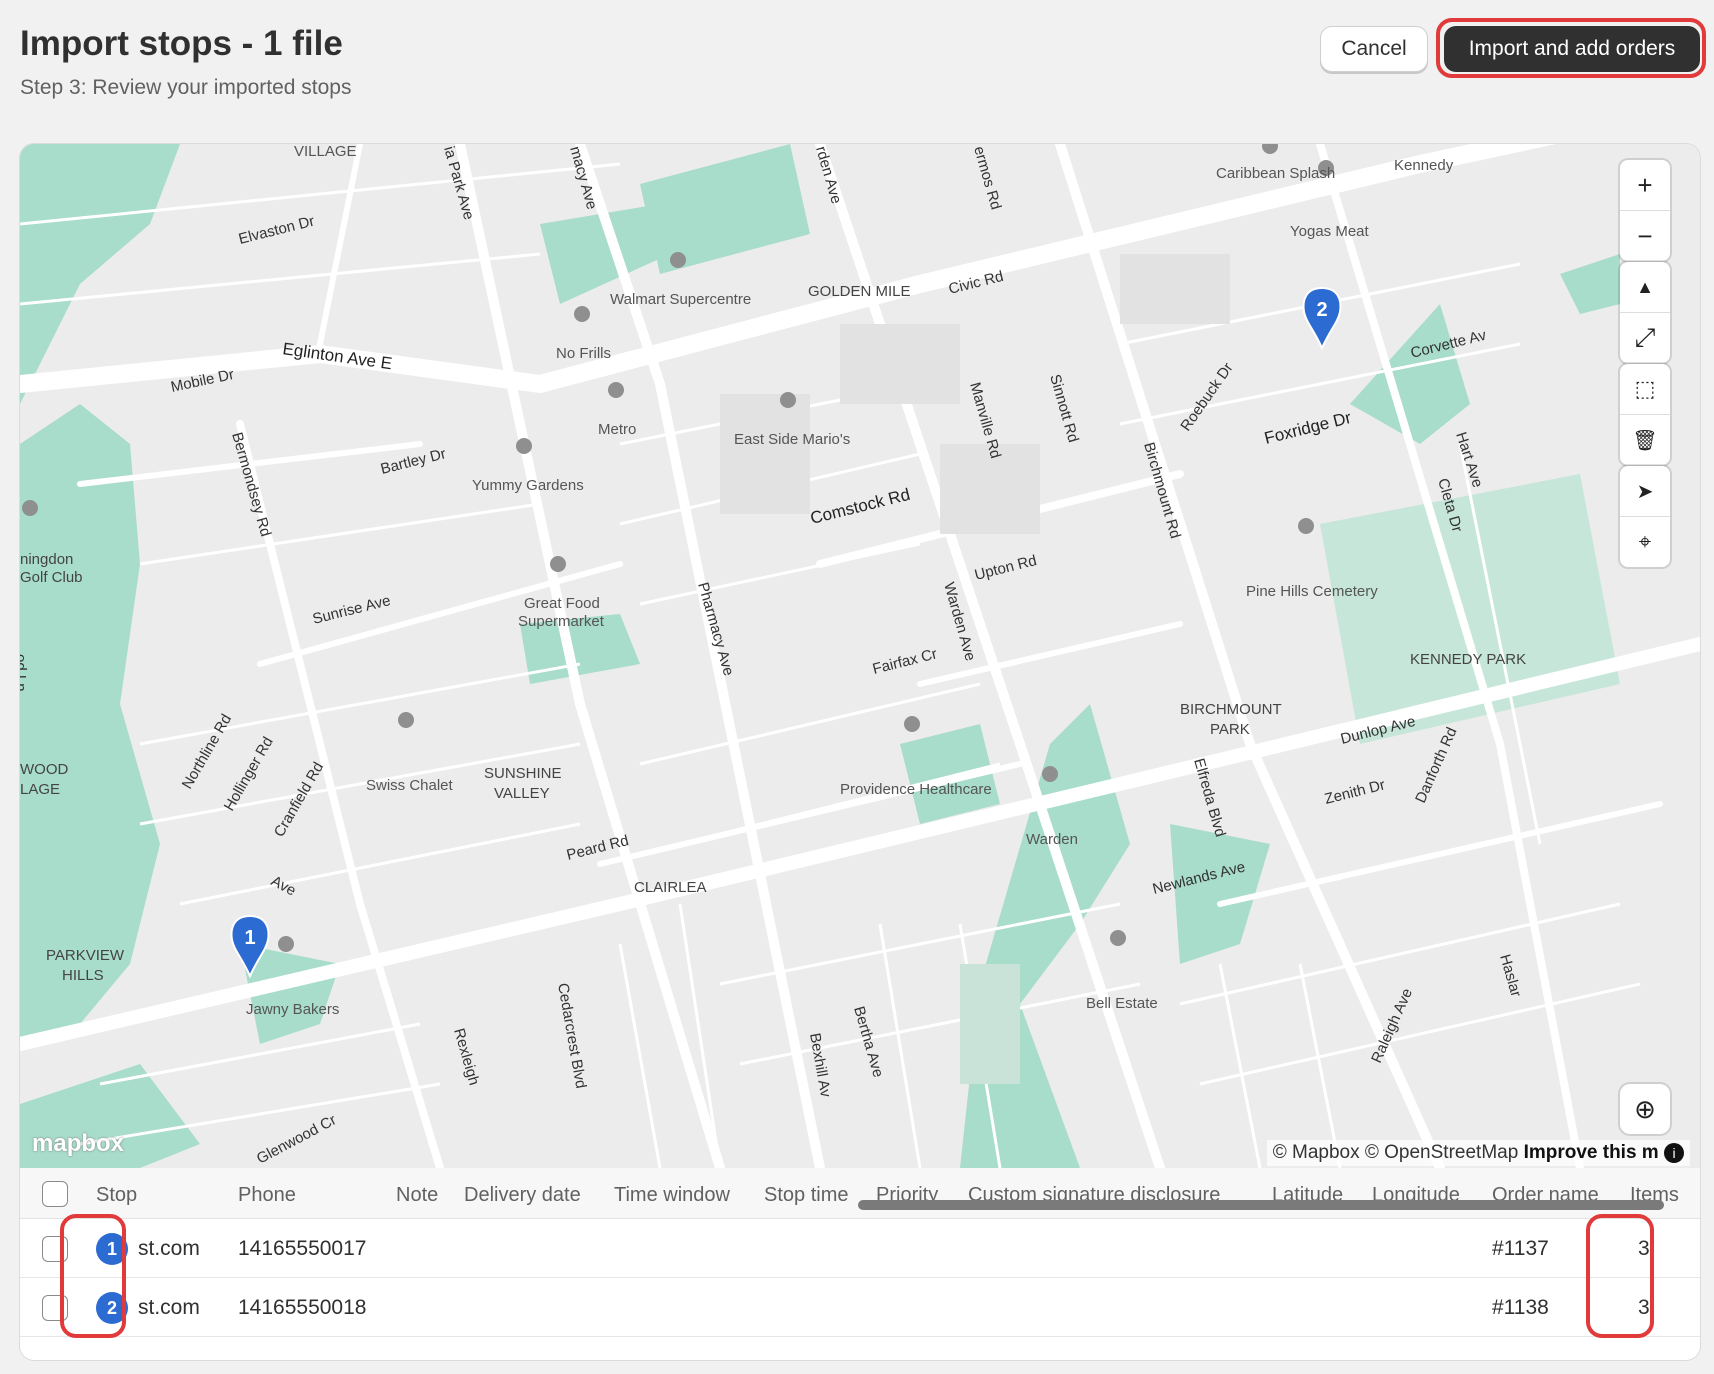  I want to click on map-label-yogas: Yogas Meat, so click(1330, 231).